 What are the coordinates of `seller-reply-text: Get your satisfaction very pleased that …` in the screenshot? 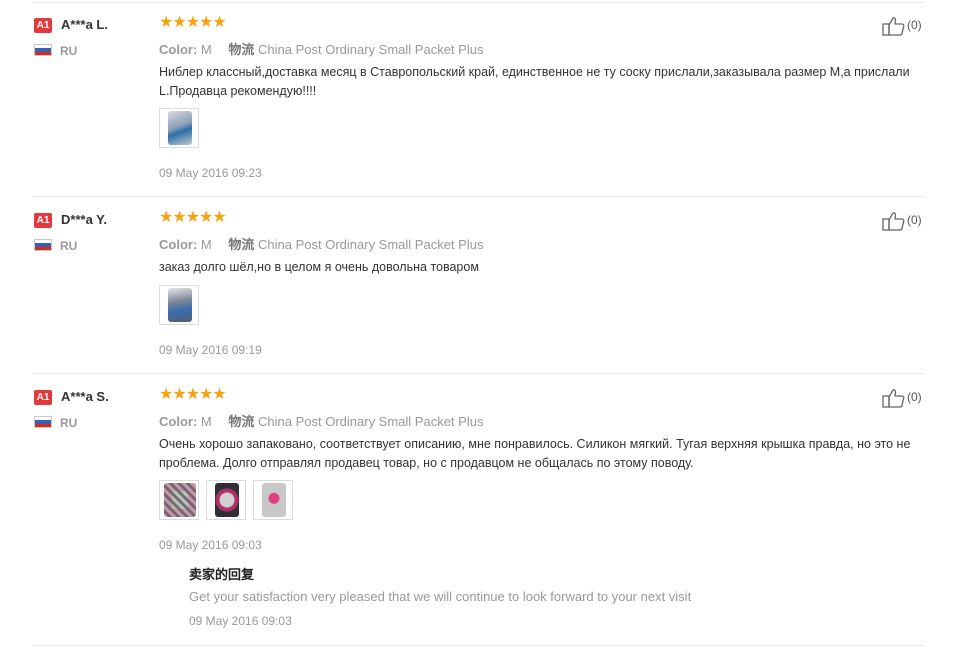 It's located at (440, 596).